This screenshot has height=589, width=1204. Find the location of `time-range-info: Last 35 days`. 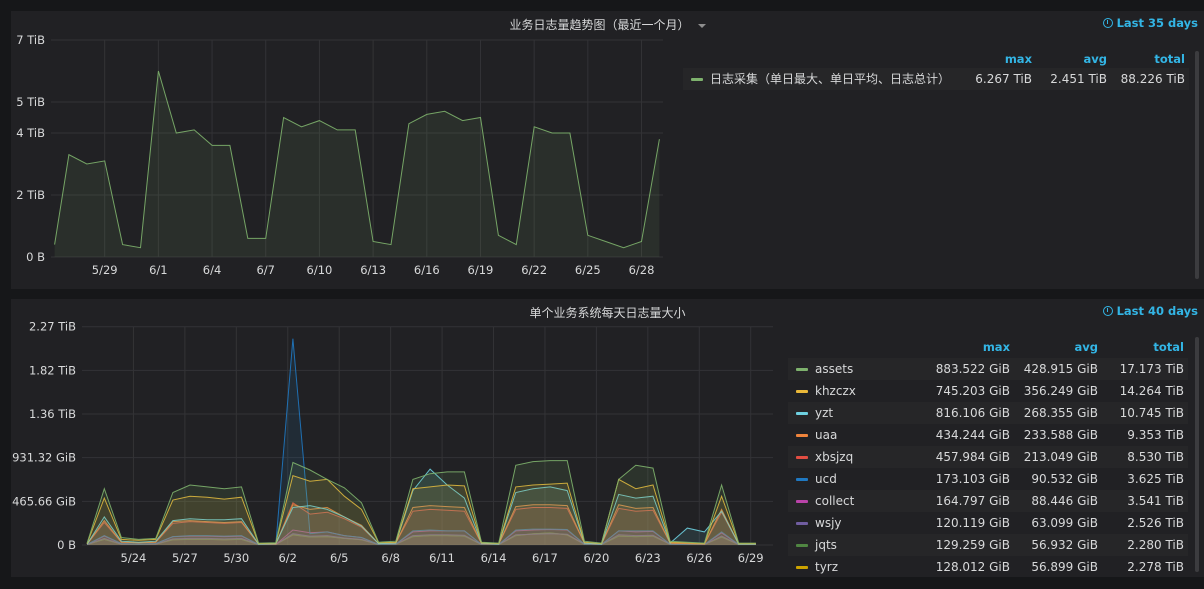

time-range-info: Last 35 days is located at coordinates (1150, 23).